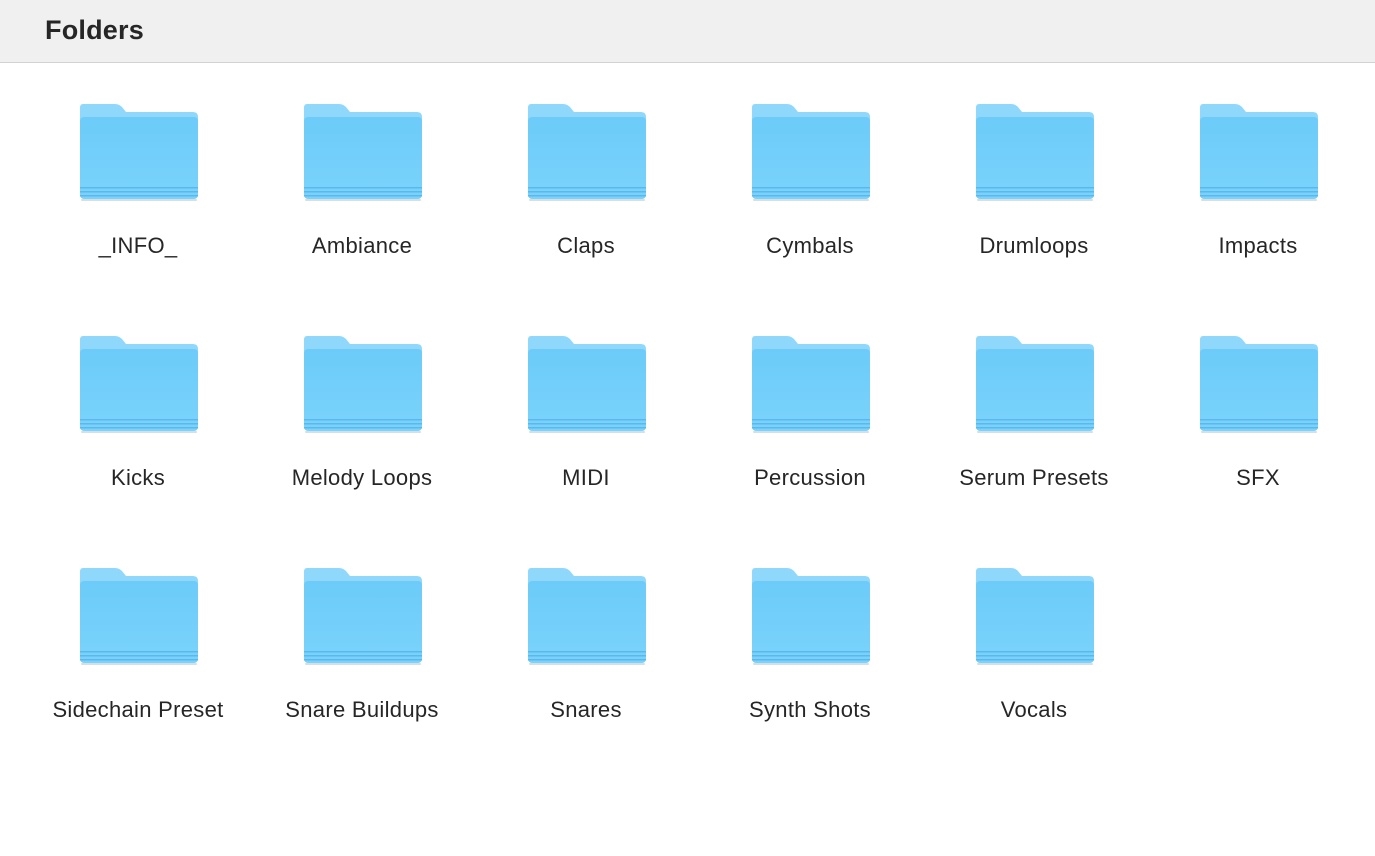  What do you see at coordinates (362, 216) in the screenshot?
I see `folder-item-ambiance: Ambiance` at bounding box center [362, 216].